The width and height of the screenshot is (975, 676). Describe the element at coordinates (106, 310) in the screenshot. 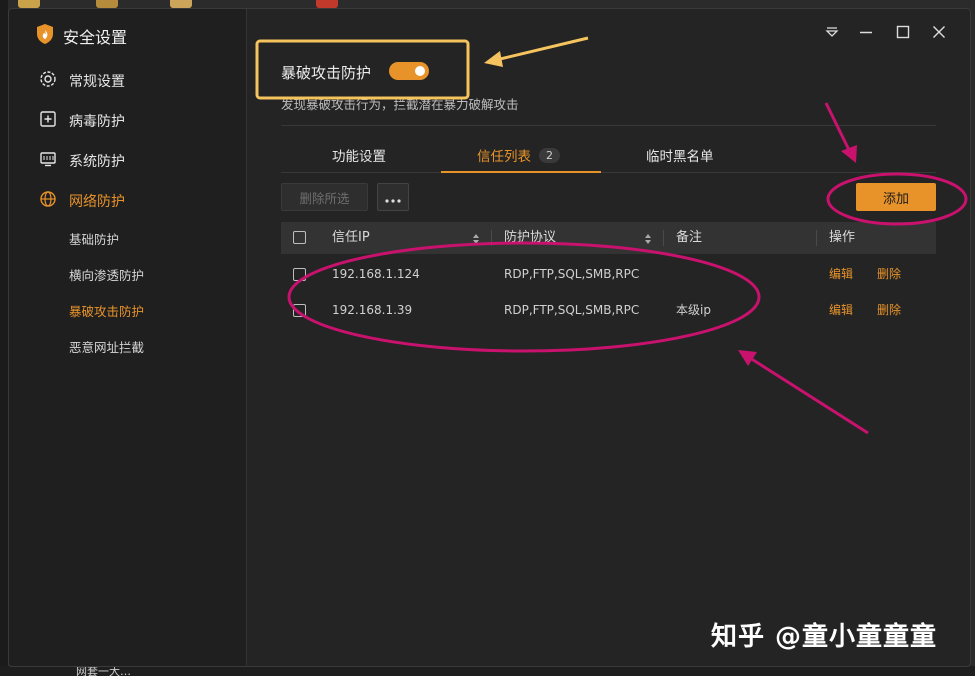

I see `sidebar-subitem-bruteforce: 暴破攻击防护` at that location.